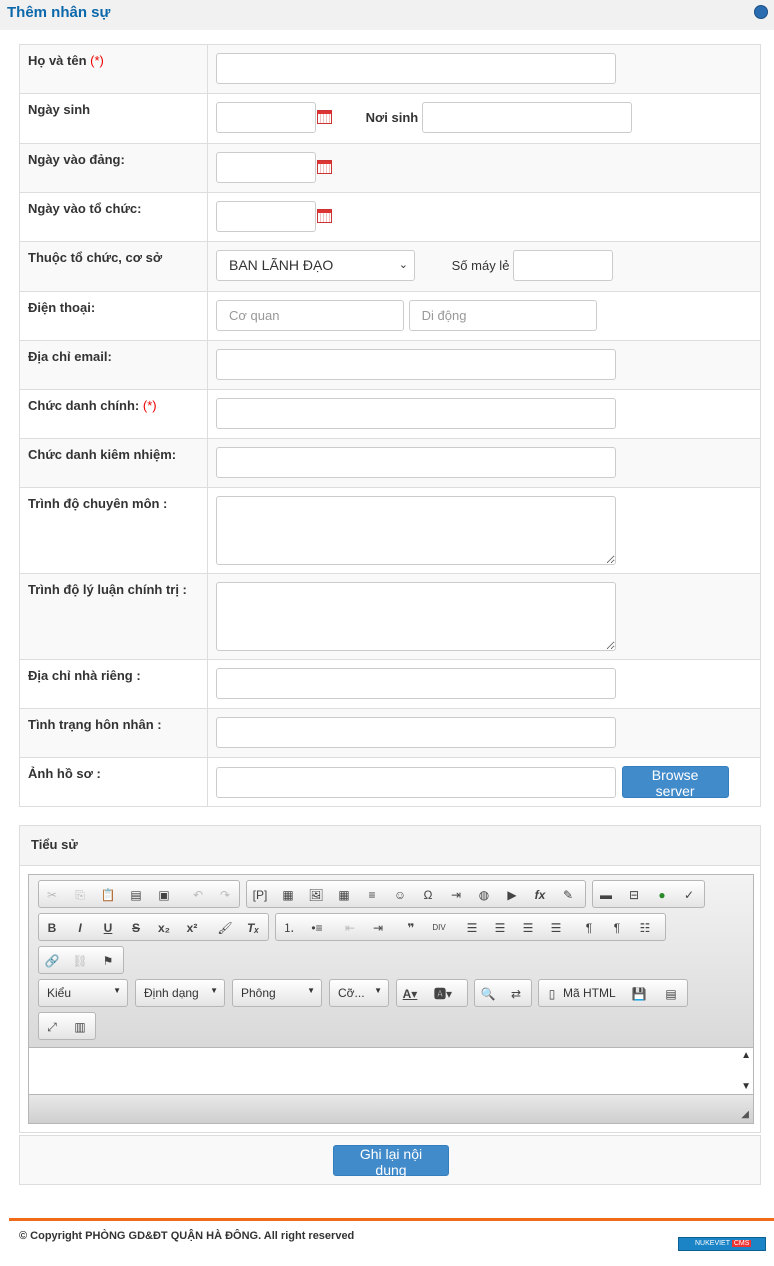  Describe the element at coordinates (410, 994) in the screenshot. I see `text-color-icon: A▾` at that location.